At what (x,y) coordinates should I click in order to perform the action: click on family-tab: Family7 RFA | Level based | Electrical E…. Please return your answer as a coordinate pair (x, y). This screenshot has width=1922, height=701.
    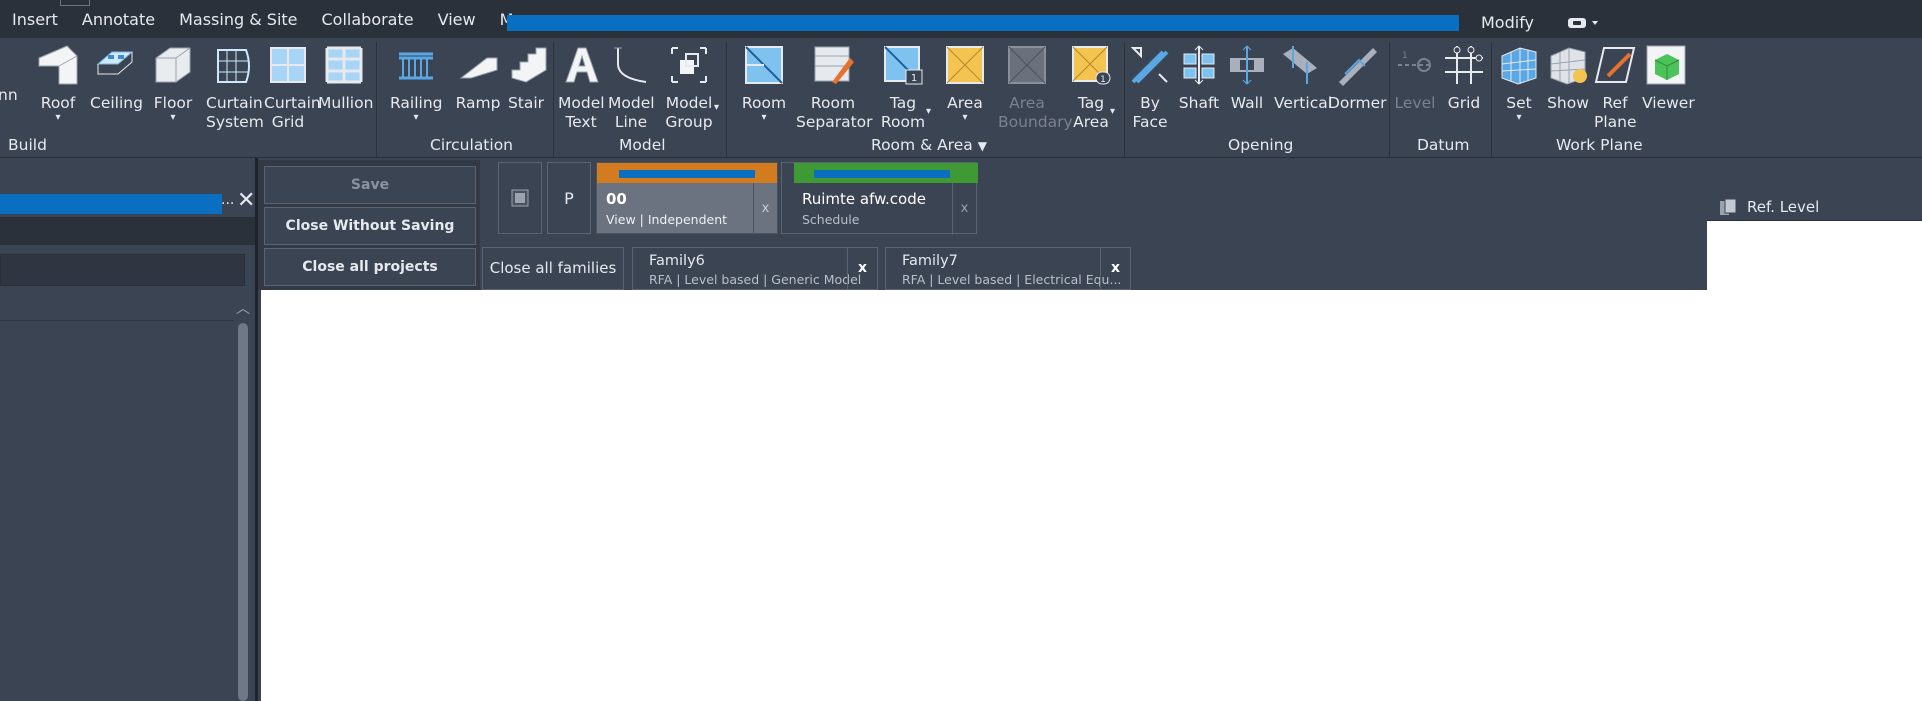
    Looking at the image, I should click on (1008, 268).